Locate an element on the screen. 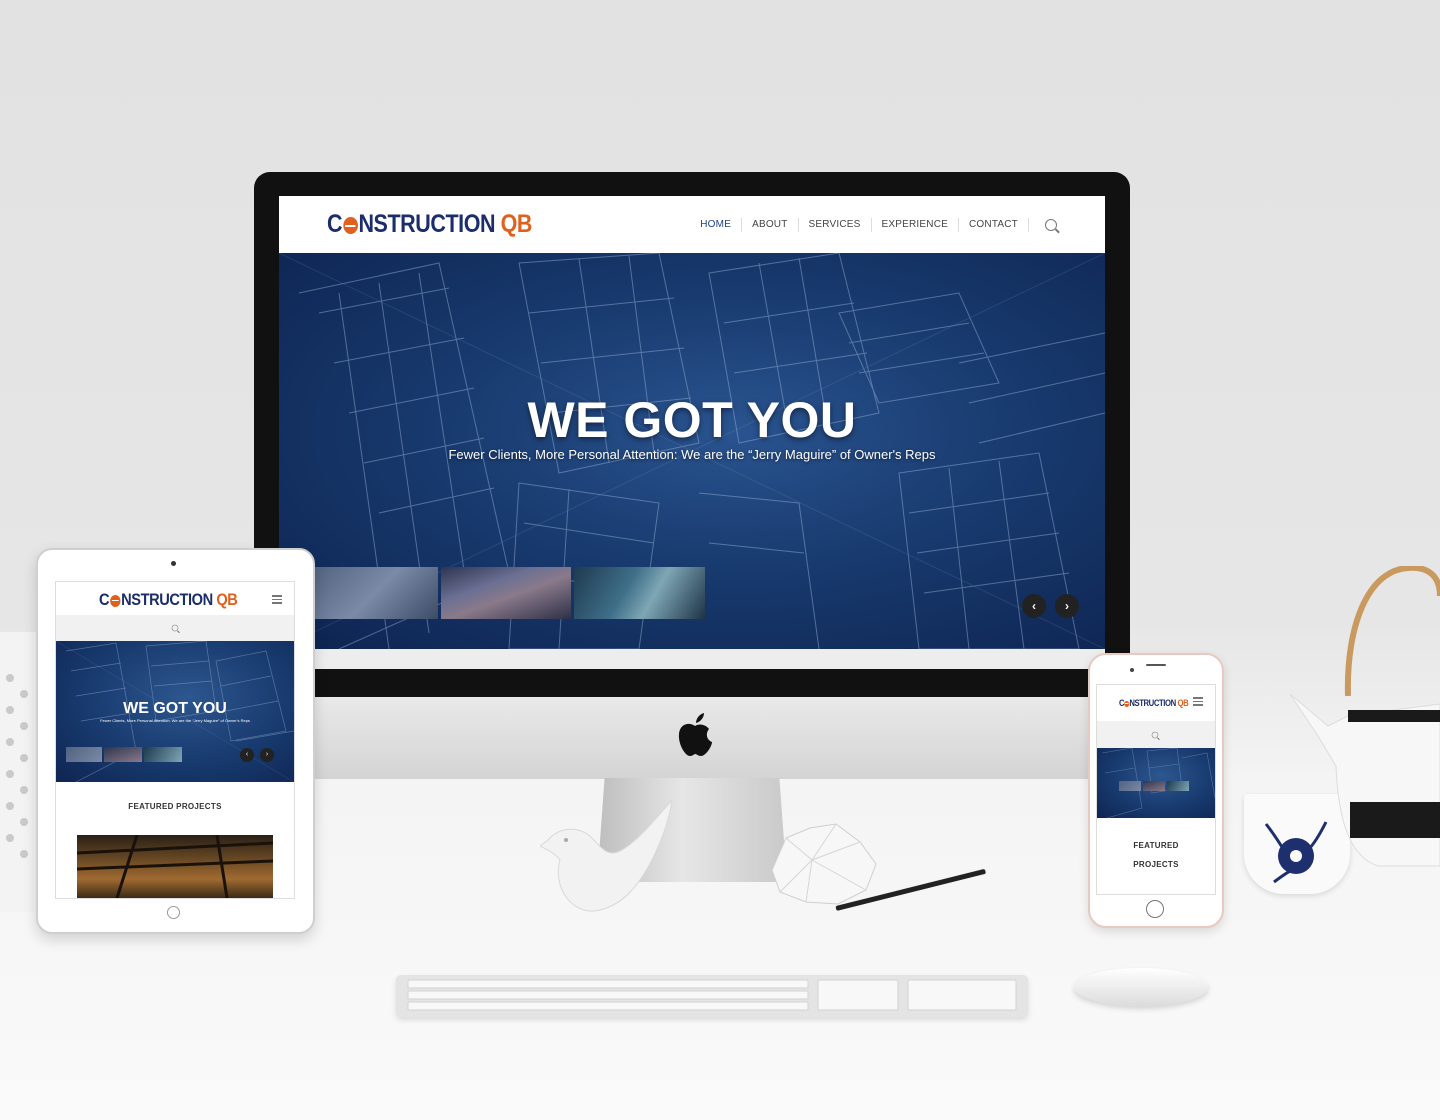  phone-logo: C NSTRUCTION QB is located at coordinates (1154, 703).